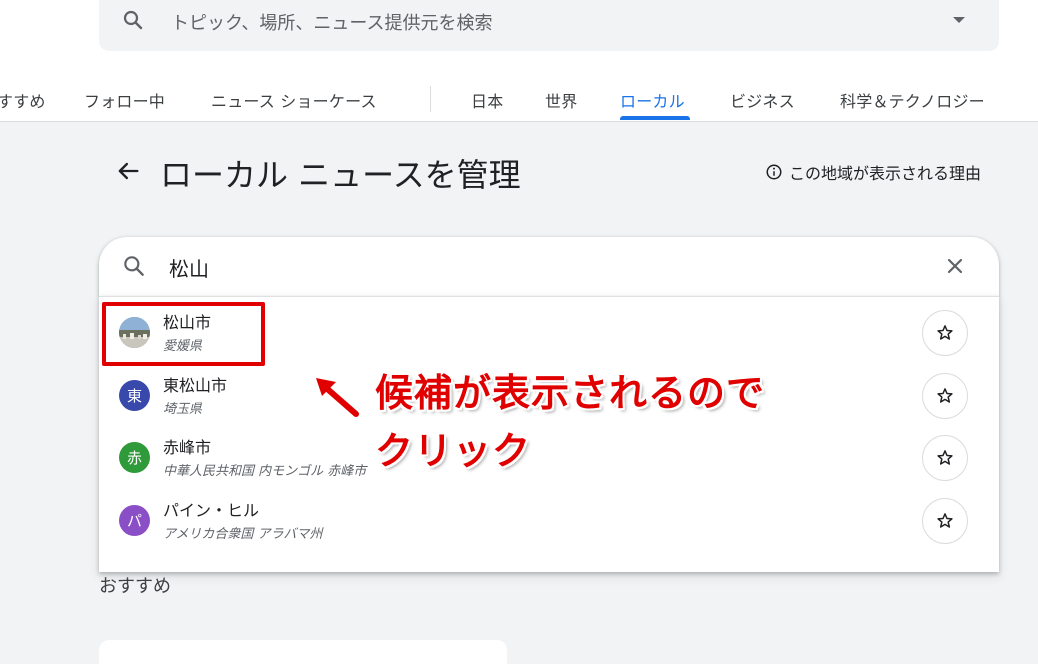  What do you see at coordinates (430, 99) in the screenshot?
I see `tab-divider` at bounding box center [430, 99].